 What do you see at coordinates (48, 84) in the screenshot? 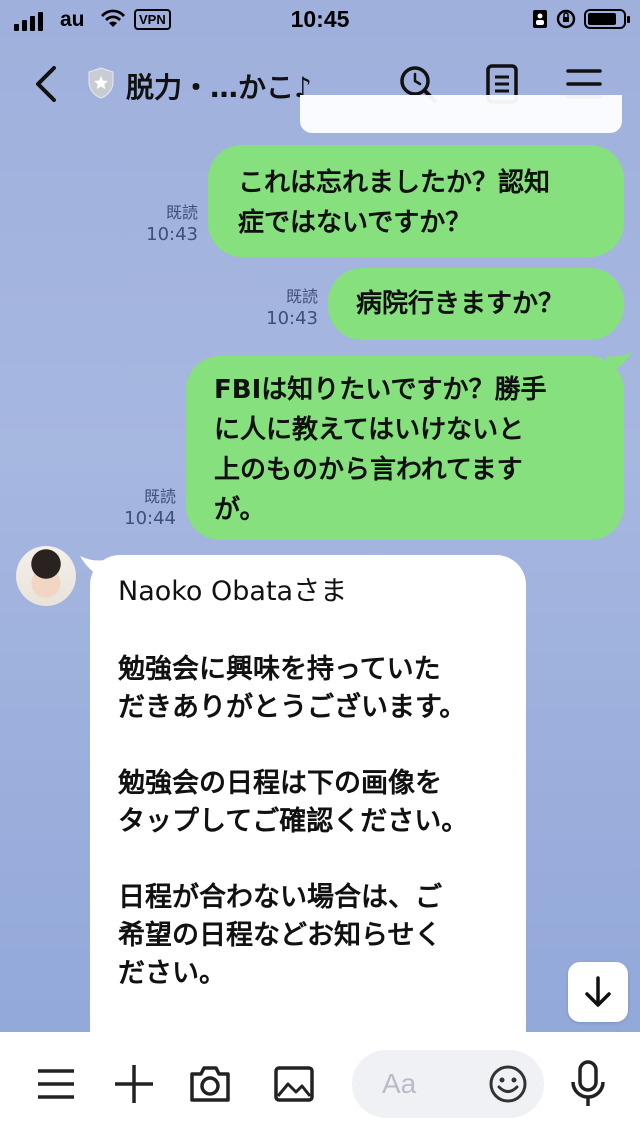
I see `back-icon` at bounding box center [48, 84].